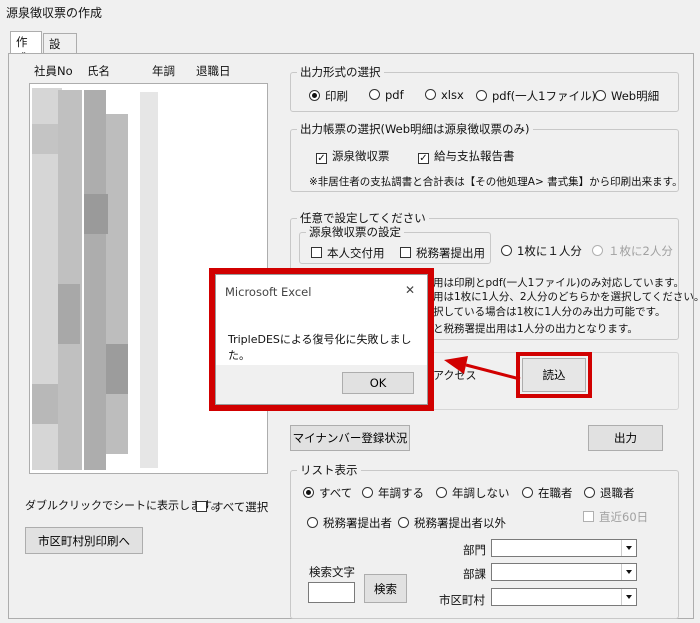  Describe the element at coordinates (564, 597) in the screenshot. I see `city-combo` at that location.